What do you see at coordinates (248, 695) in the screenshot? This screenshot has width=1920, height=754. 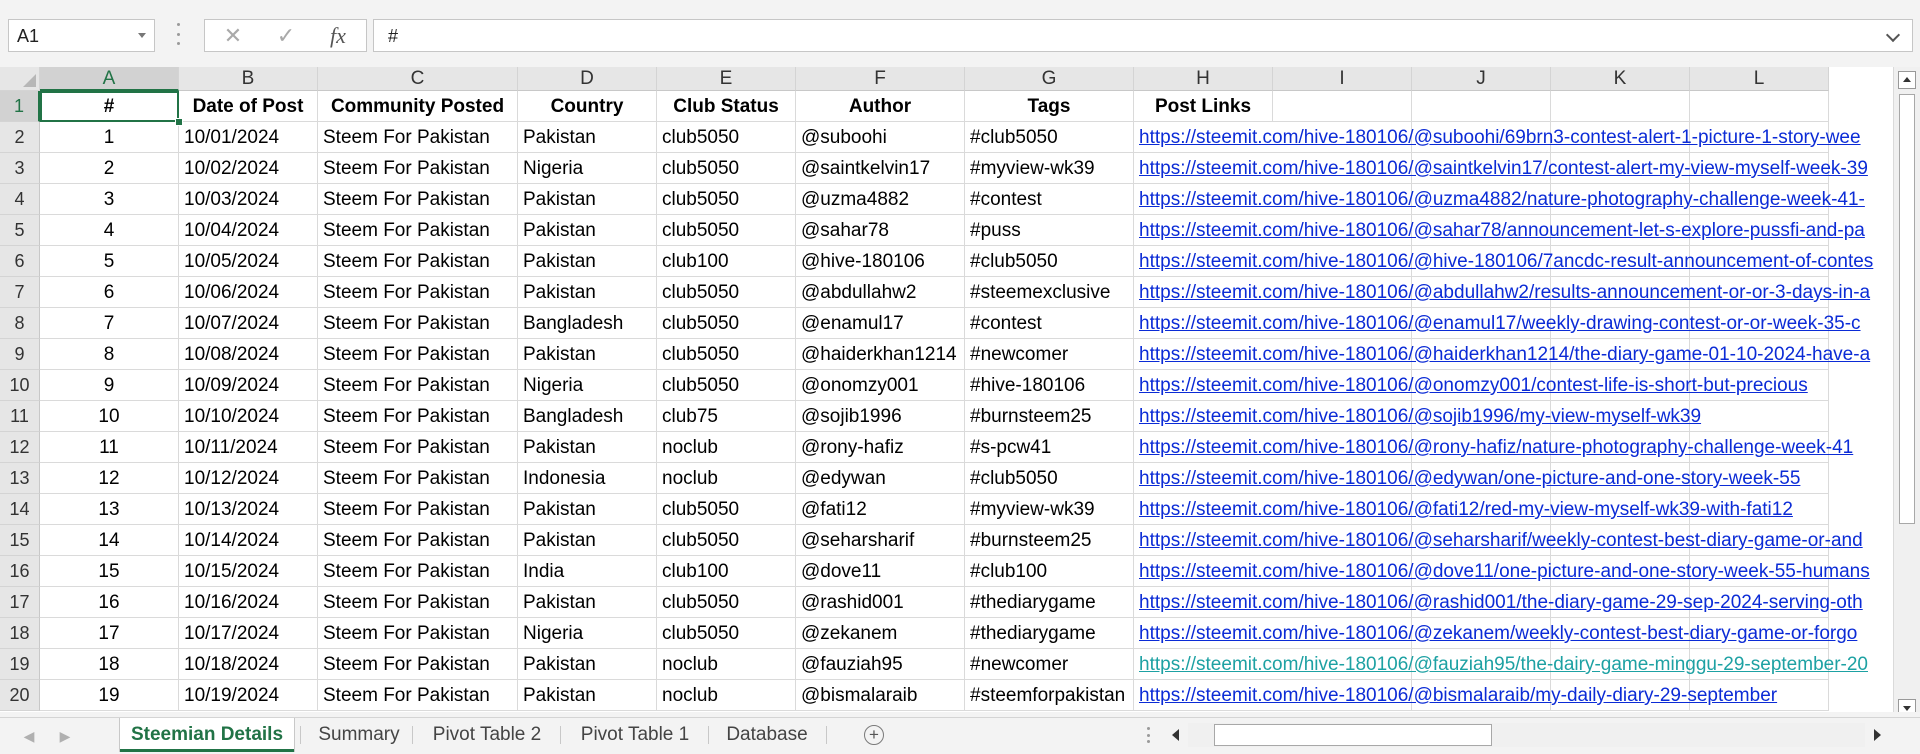 I see `table-cell: 10/19/2024` at bounding box center [248, 695].